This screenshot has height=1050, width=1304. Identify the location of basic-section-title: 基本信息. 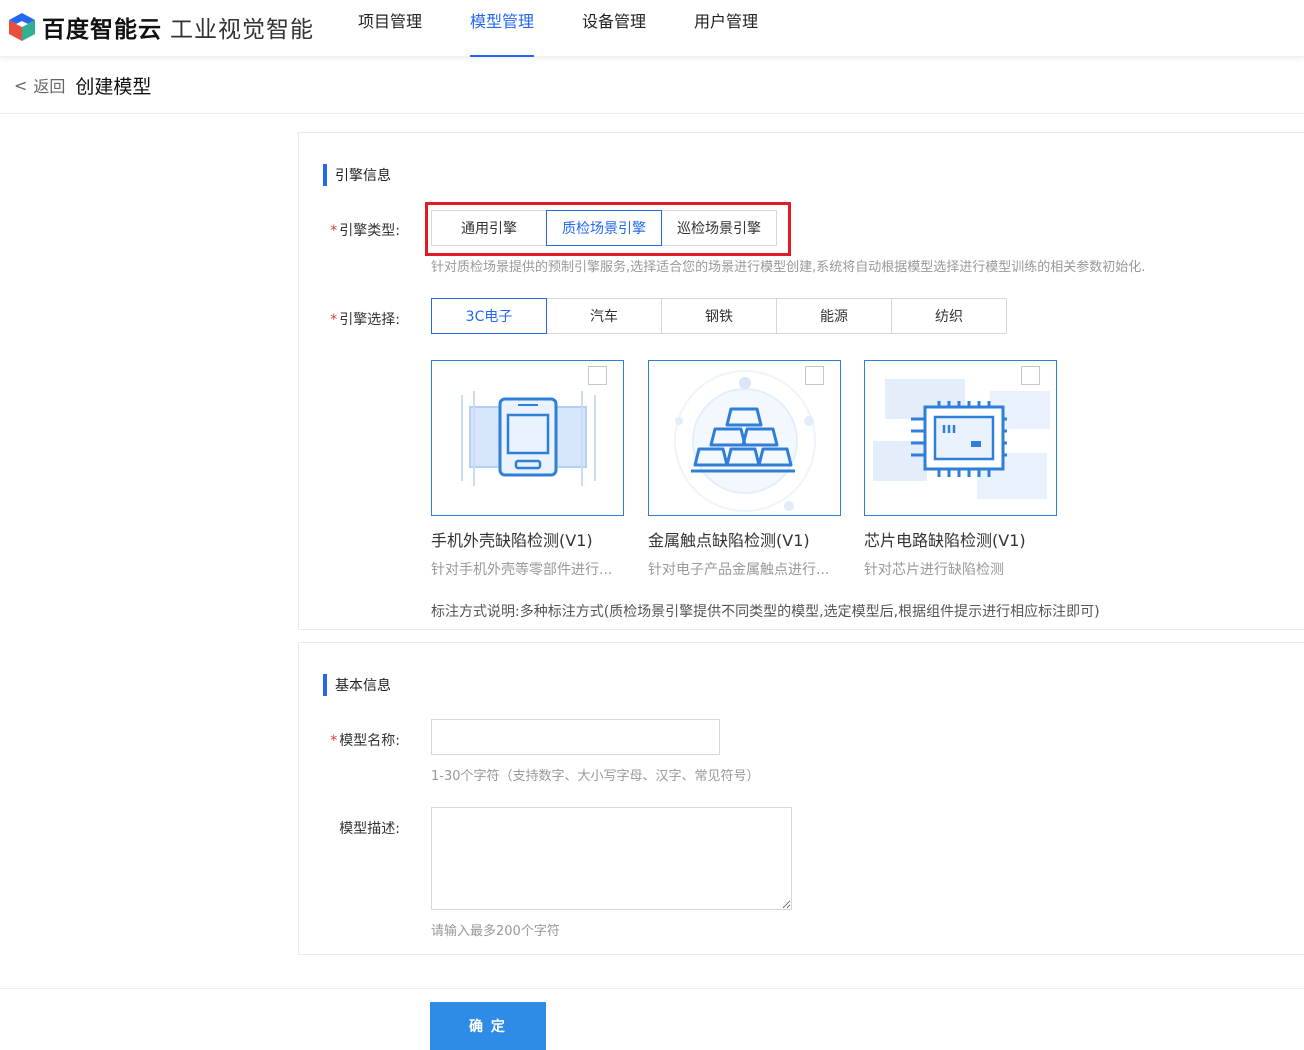
(357, 685).